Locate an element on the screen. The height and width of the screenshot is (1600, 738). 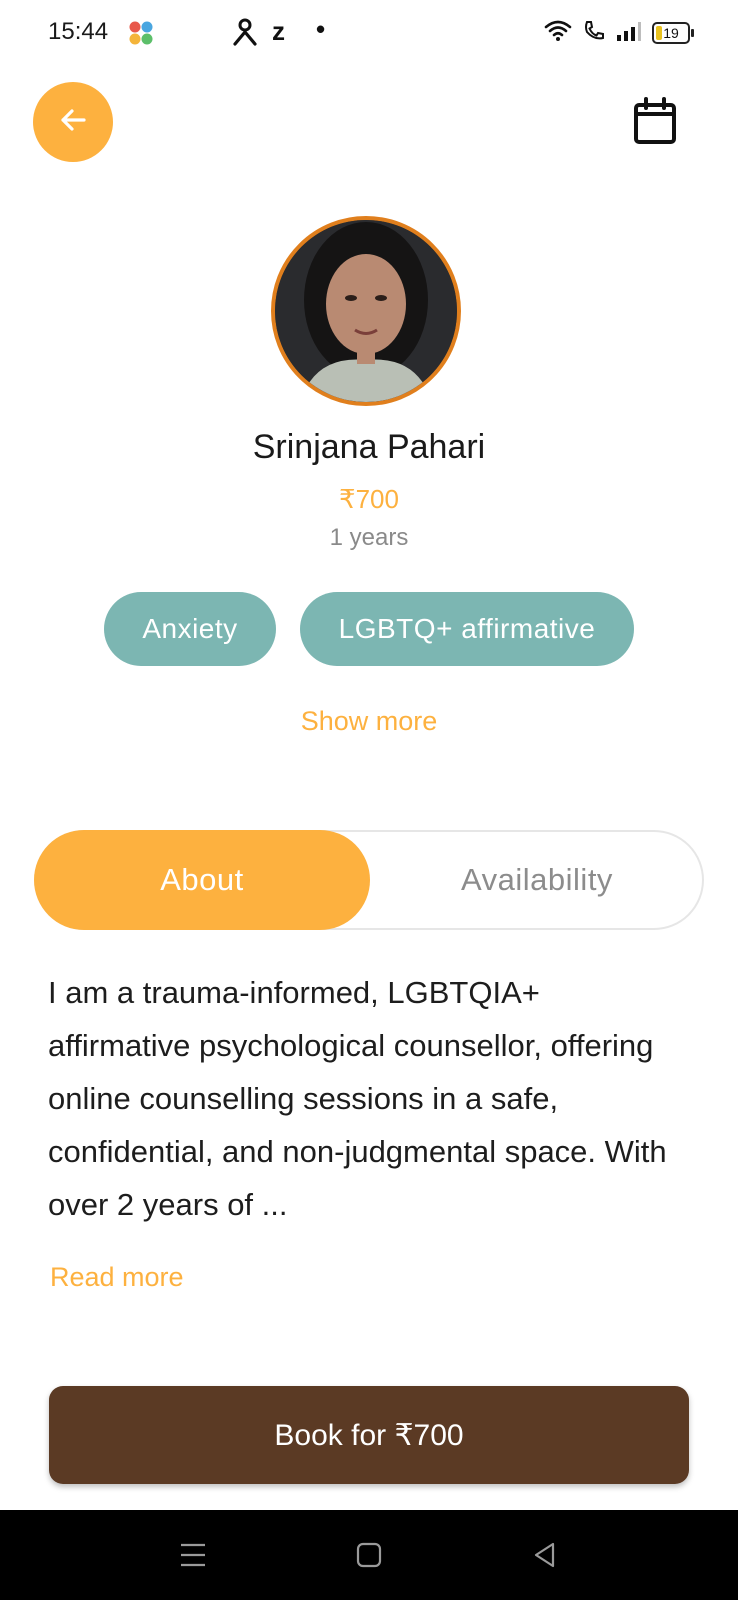
tag-lgbtq-affirmative: LGBTQ+ affirmative is located at coordinates (467, 629).